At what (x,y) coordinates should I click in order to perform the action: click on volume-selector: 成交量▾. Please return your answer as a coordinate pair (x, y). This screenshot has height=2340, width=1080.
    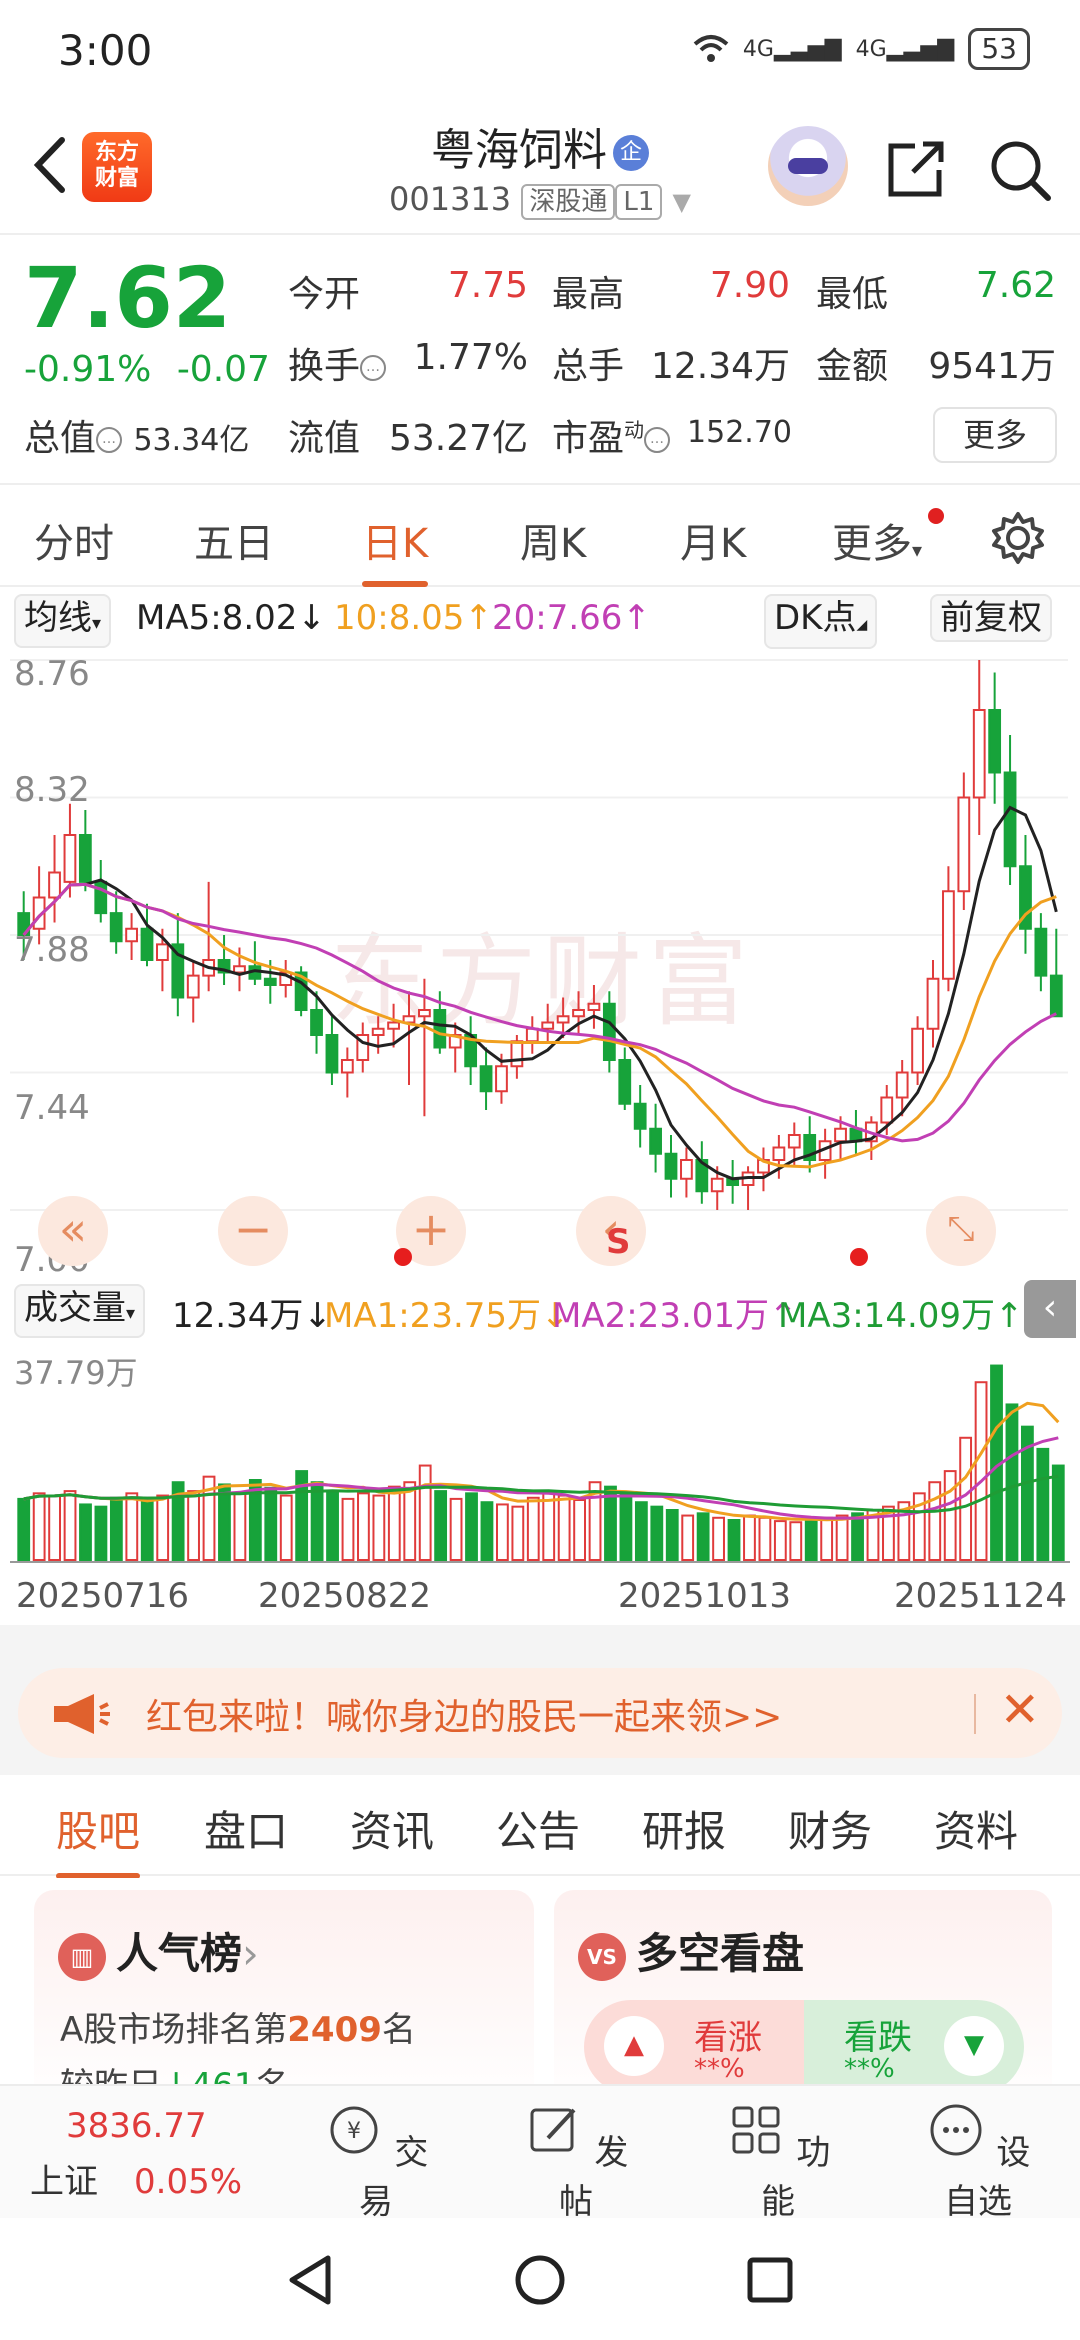
    Looking at the image, I should click on (80, 1311).